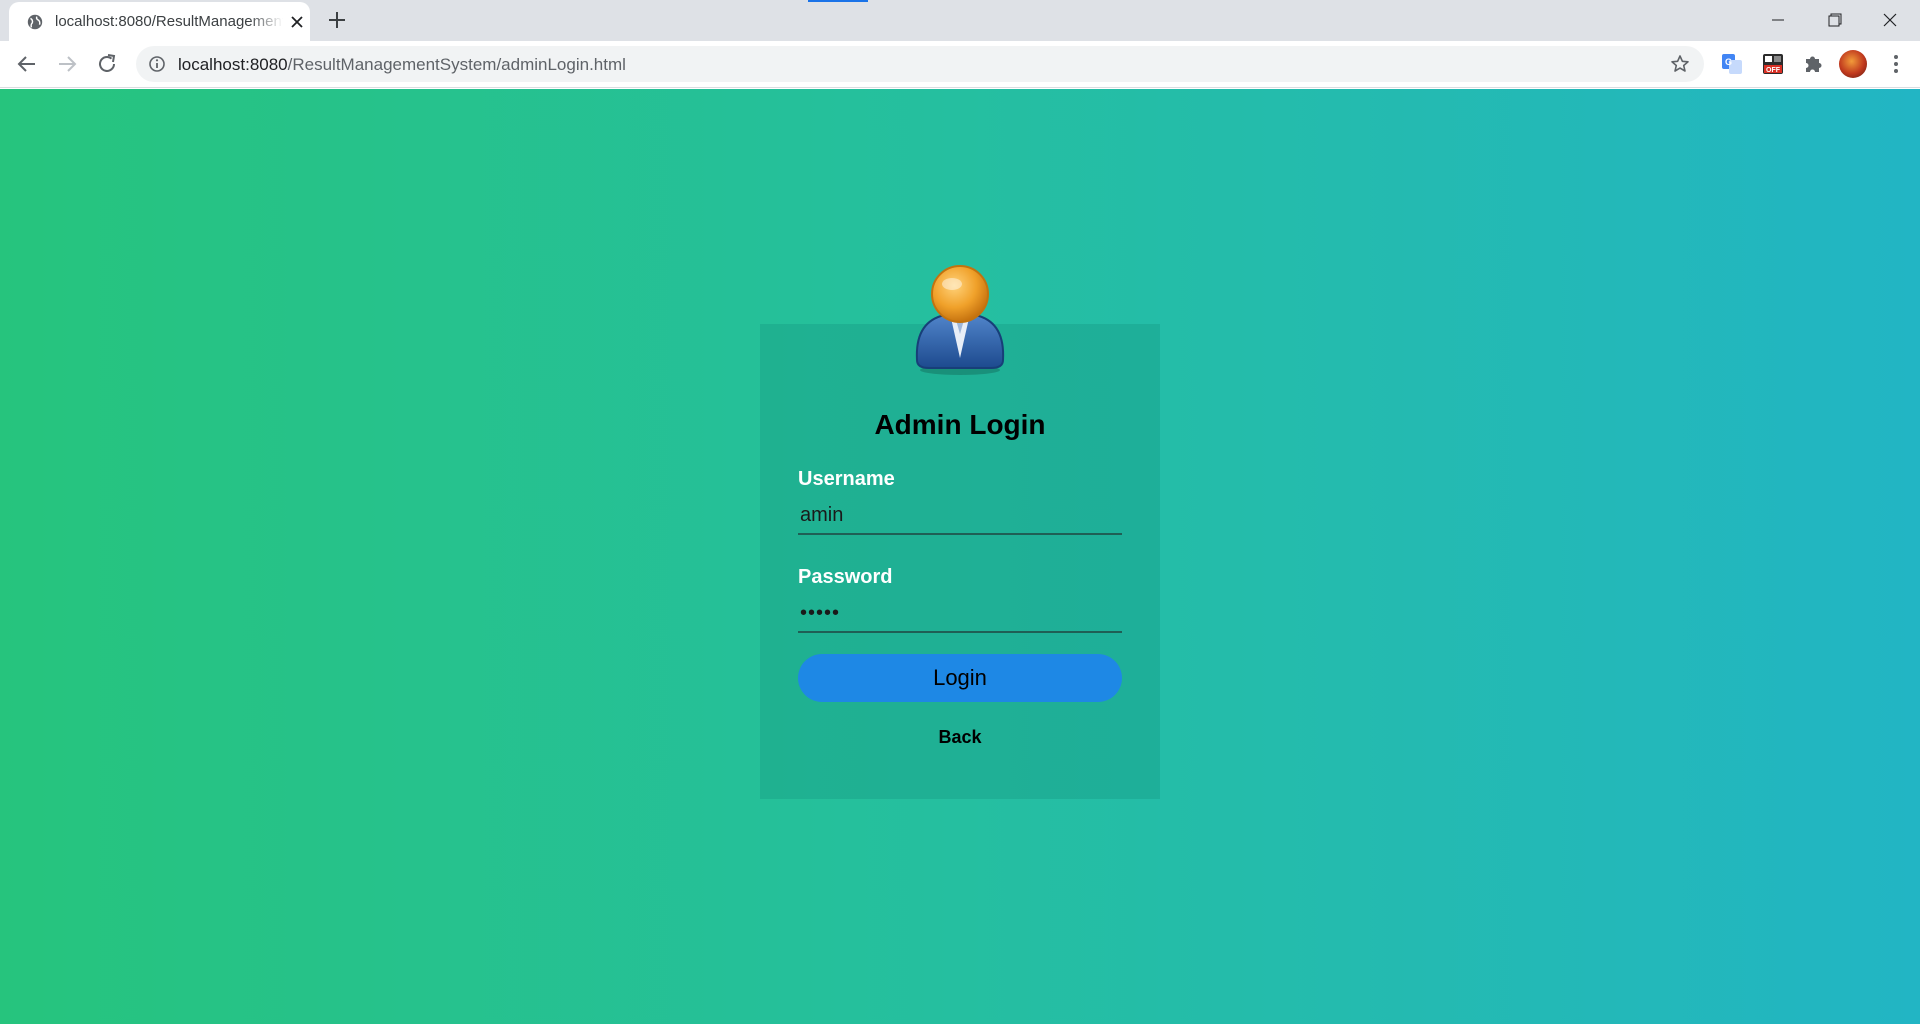 This screenshot has width=1920, height=1024. I want to click on url-path: /ResultManagementSystem/adminLogin.html, so click(456, 64).